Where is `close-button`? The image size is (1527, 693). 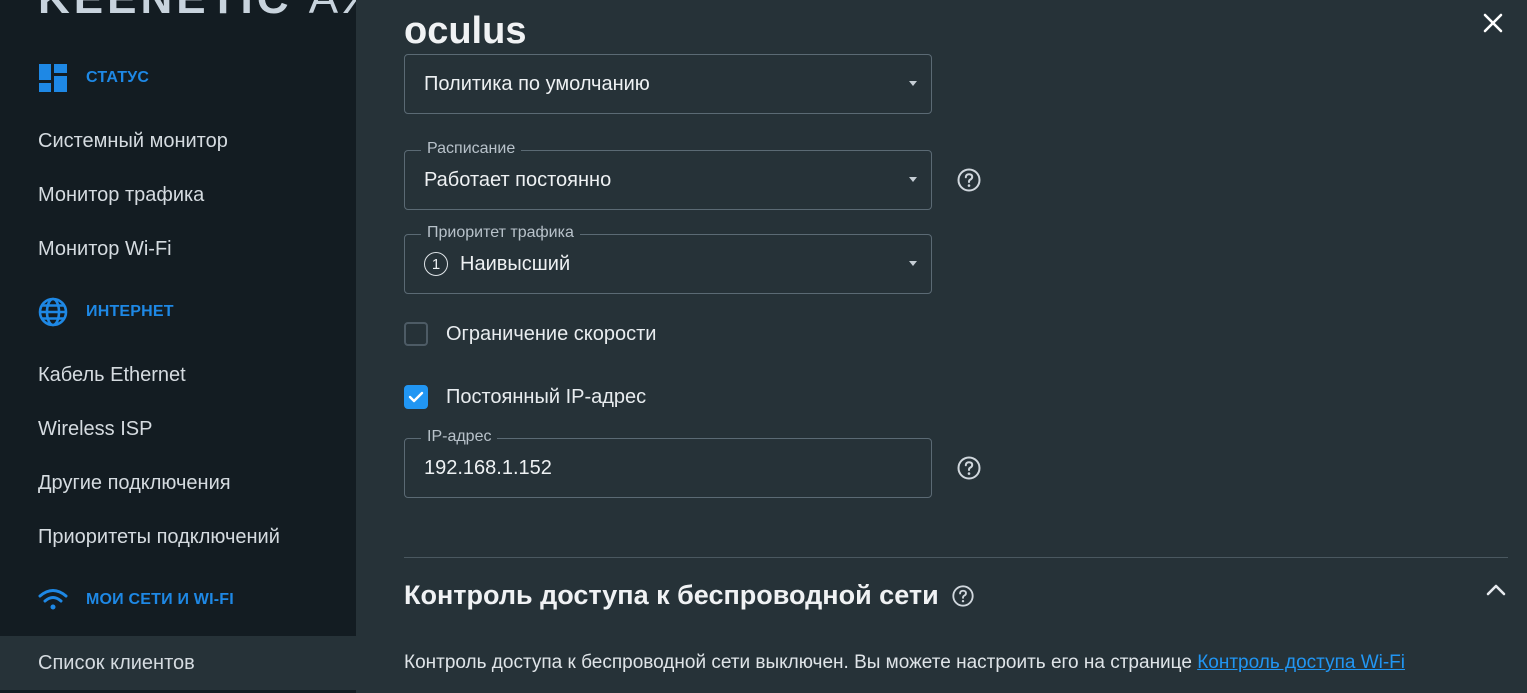
close-button is located at coordinates (1493, 23).